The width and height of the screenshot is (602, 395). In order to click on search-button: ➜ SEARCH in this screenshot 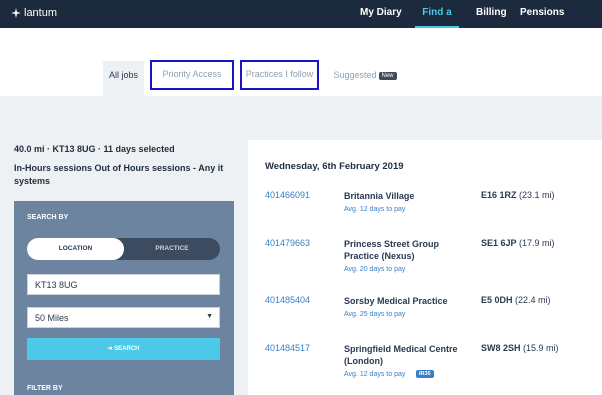, I will do `click(123, 349)`.